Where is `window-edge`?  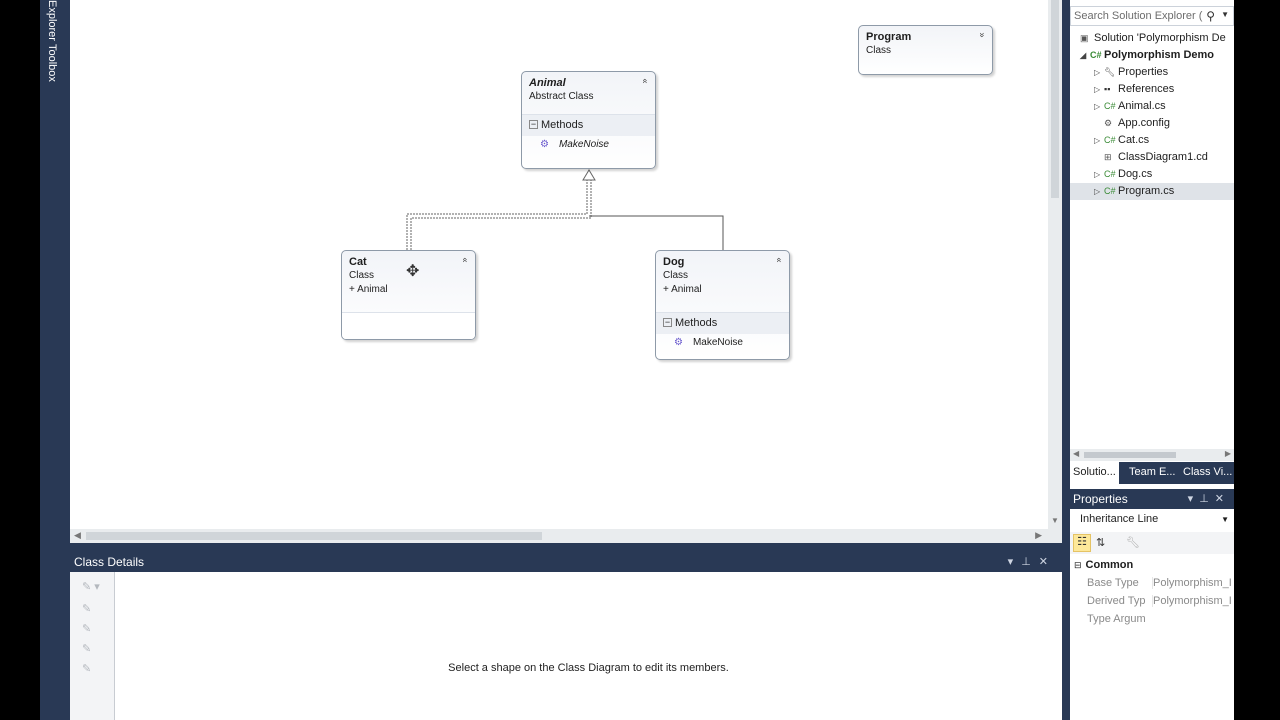
window-edge is located at coordinates (1257, 360).